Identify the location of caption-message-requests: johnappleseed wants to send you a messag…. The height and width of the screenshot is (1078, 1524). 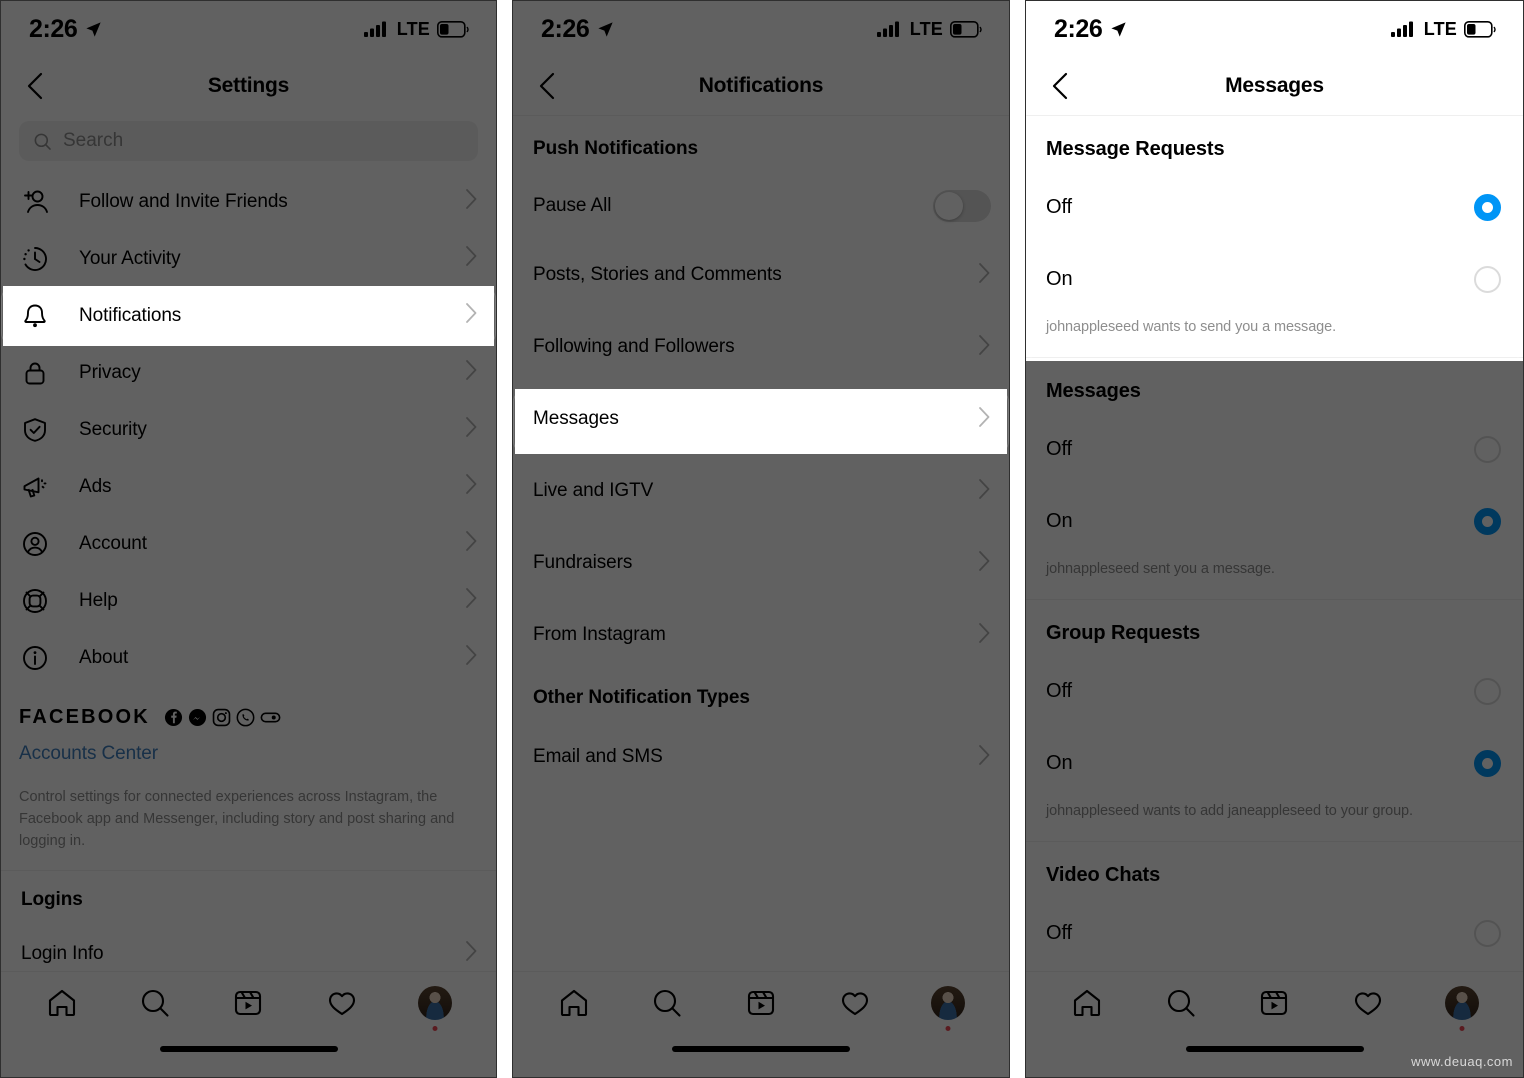
(1191, 327).